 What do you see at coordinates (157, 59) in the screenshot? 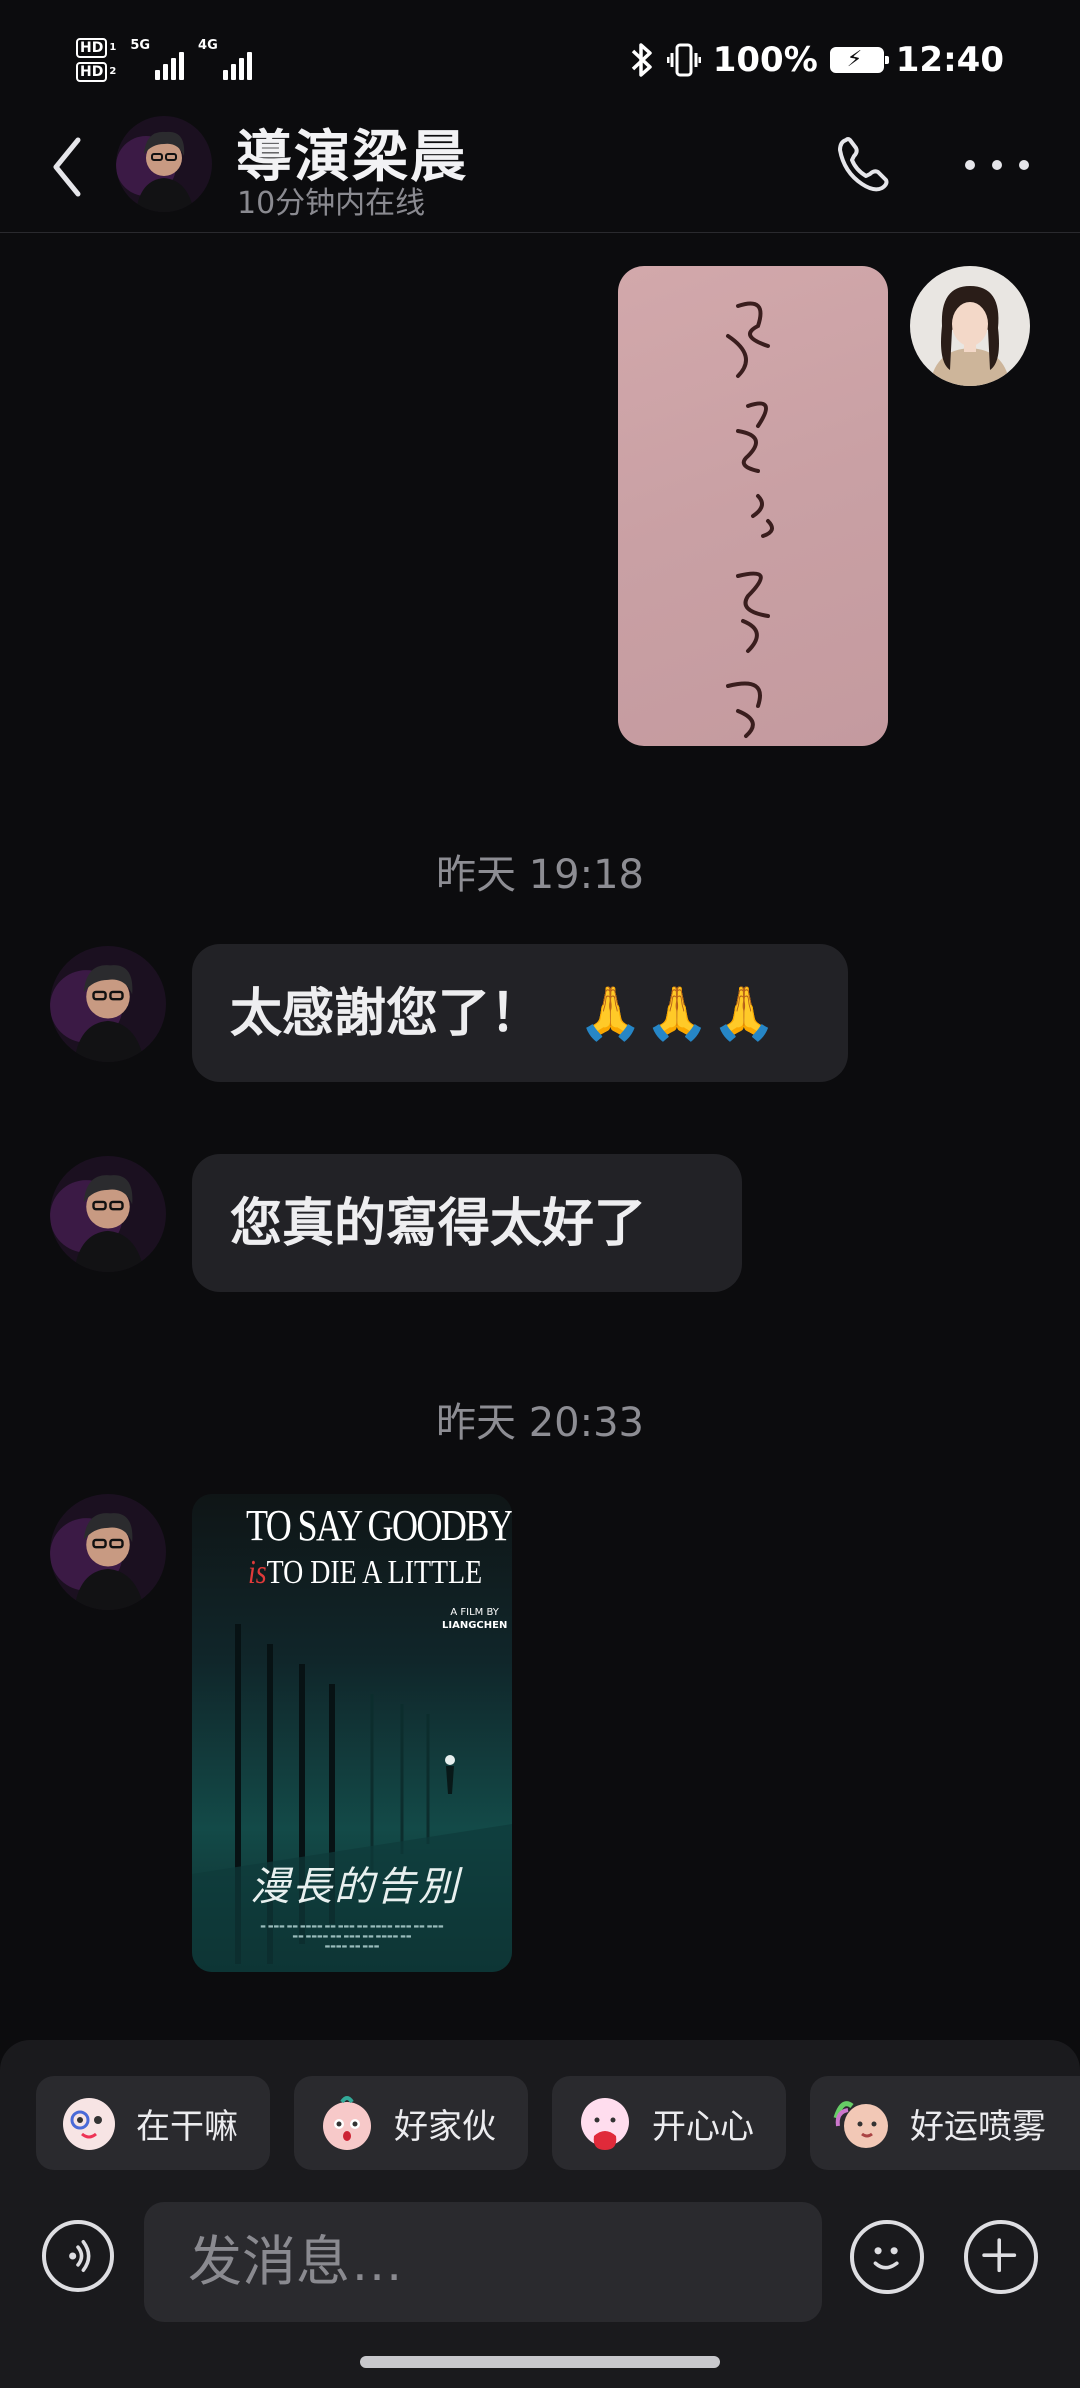
I see `signal-5g-icon: 5G` at bounding box center [157, 59].